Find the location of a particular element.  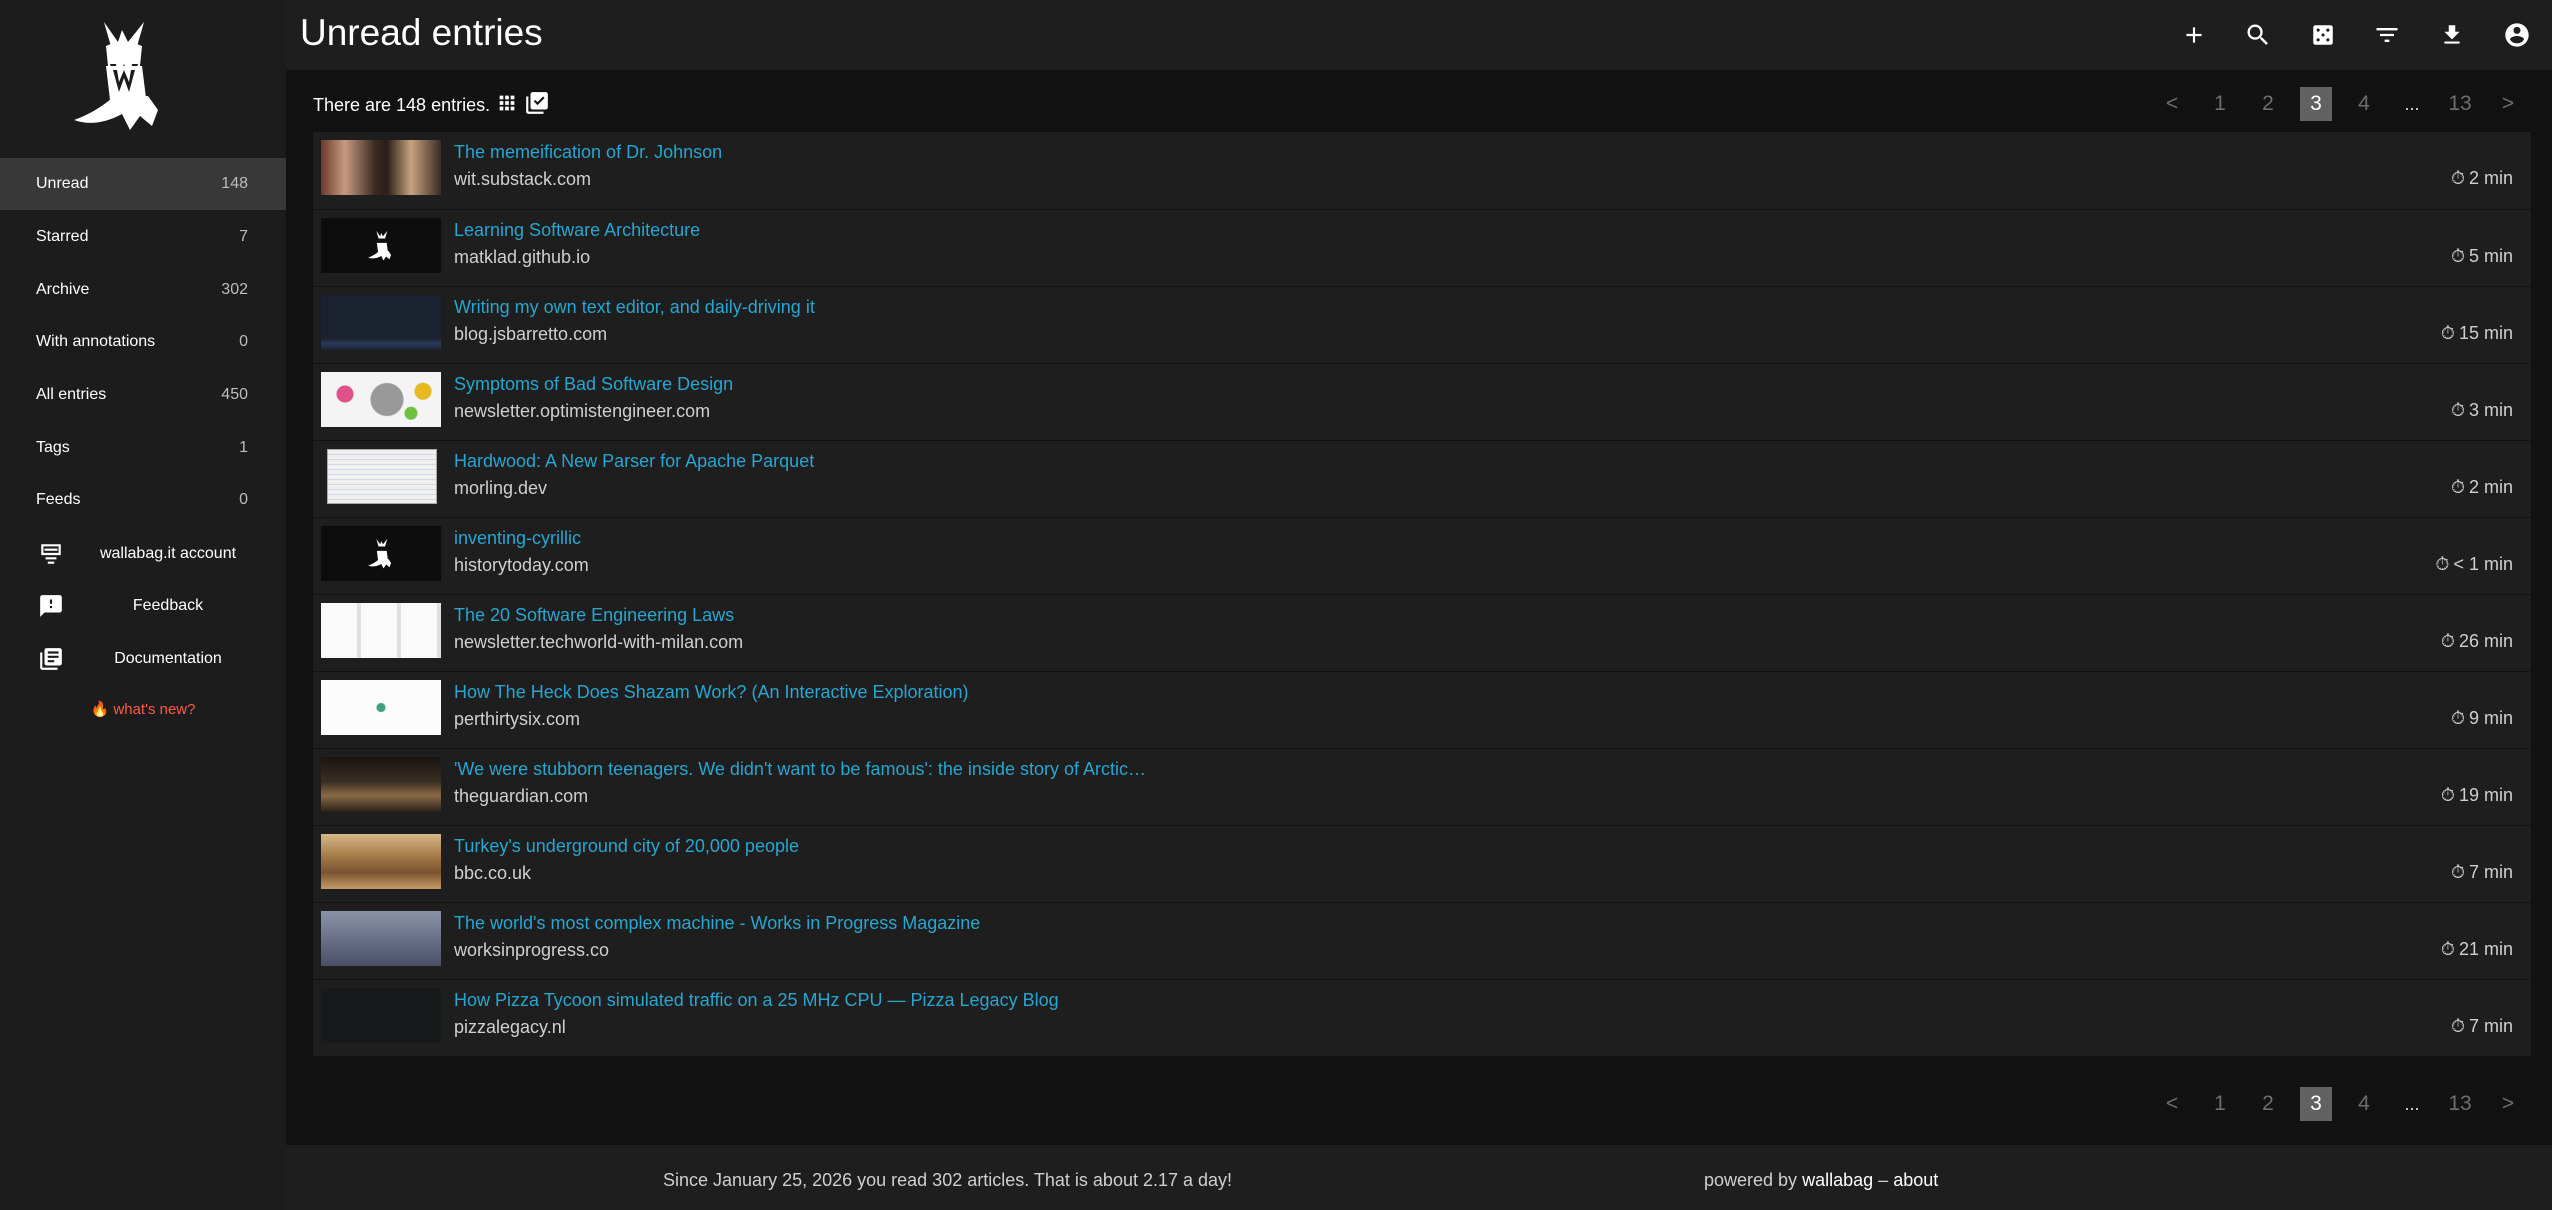

sidebar-item-tags: Tags 1 is located at coordinates (143, 448).